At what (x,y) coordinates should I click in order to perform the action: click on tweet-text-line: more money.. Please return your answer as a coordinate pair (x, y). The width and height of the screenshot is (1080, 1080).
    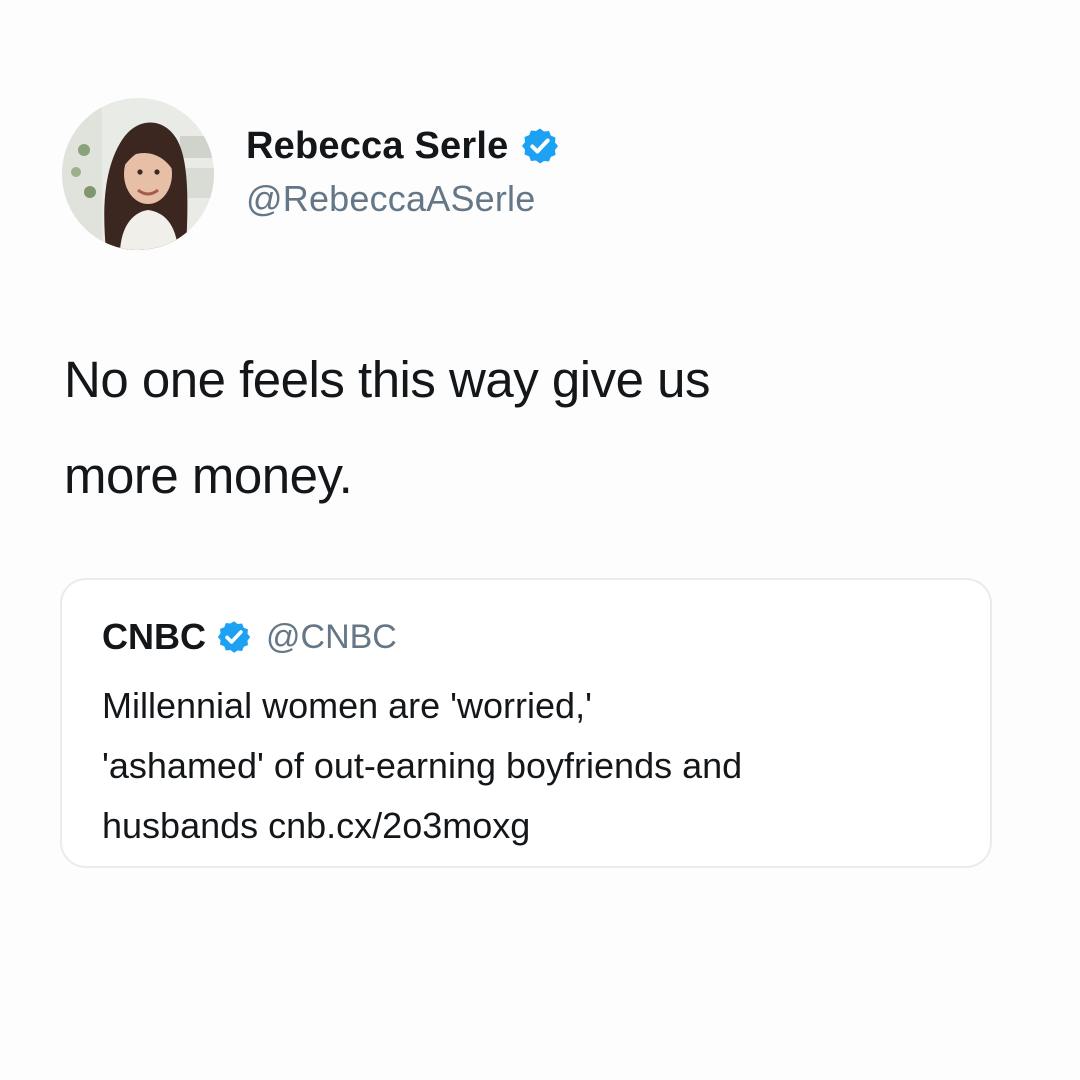
    Looking at the image, I should click on (208, 475).